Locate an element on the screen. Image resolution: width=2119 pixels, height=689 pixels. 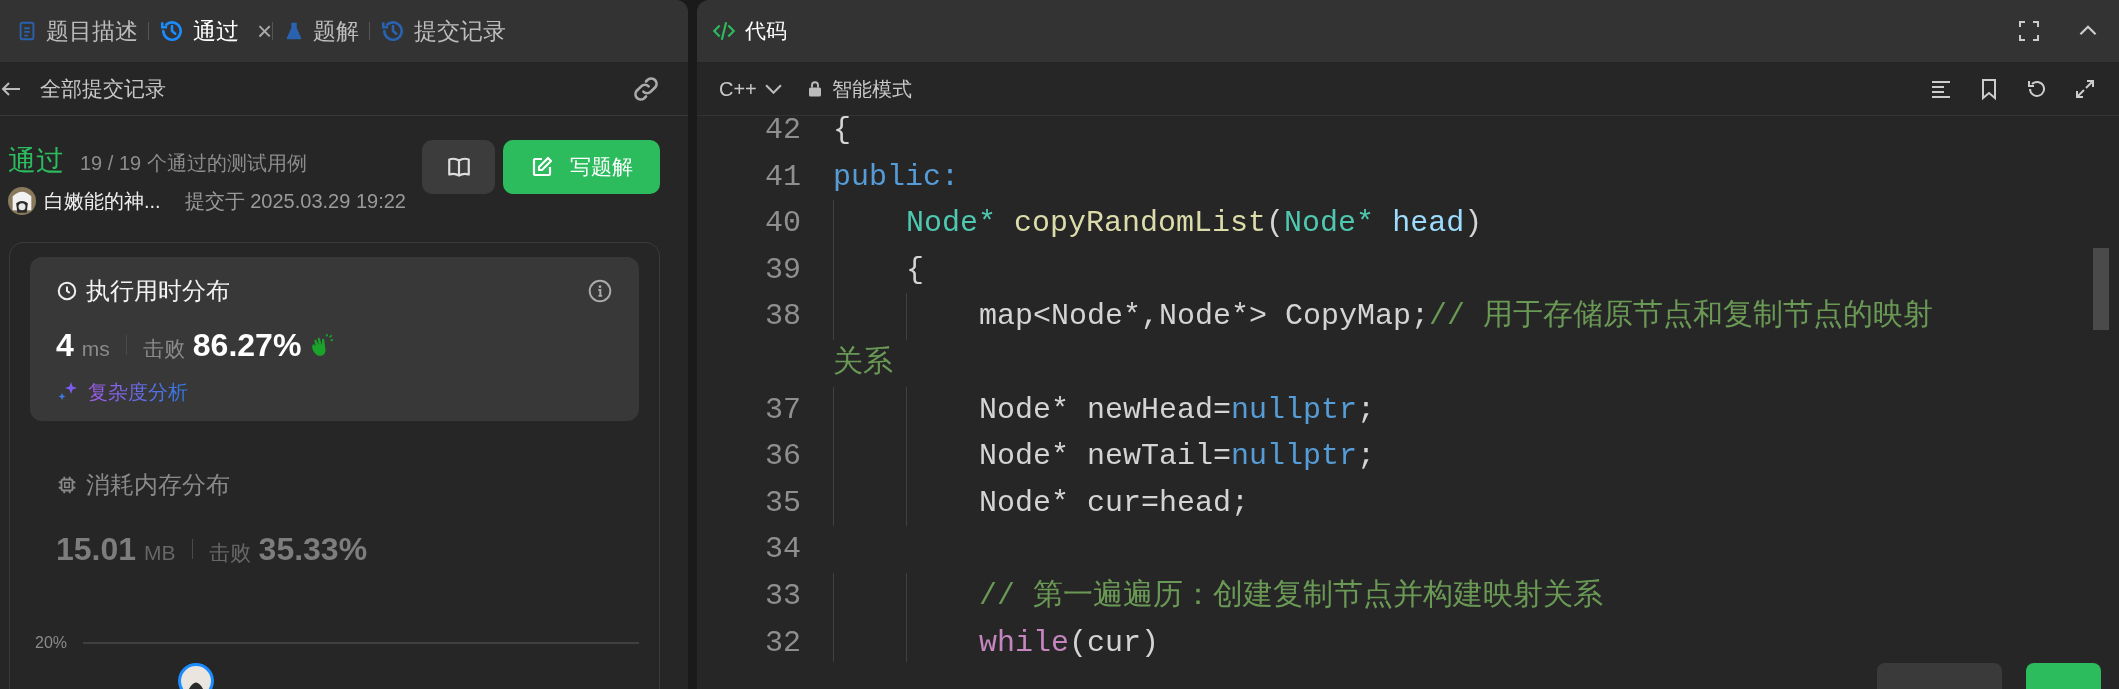
verdict-status: 通过 is located at coordinates (36, 161).